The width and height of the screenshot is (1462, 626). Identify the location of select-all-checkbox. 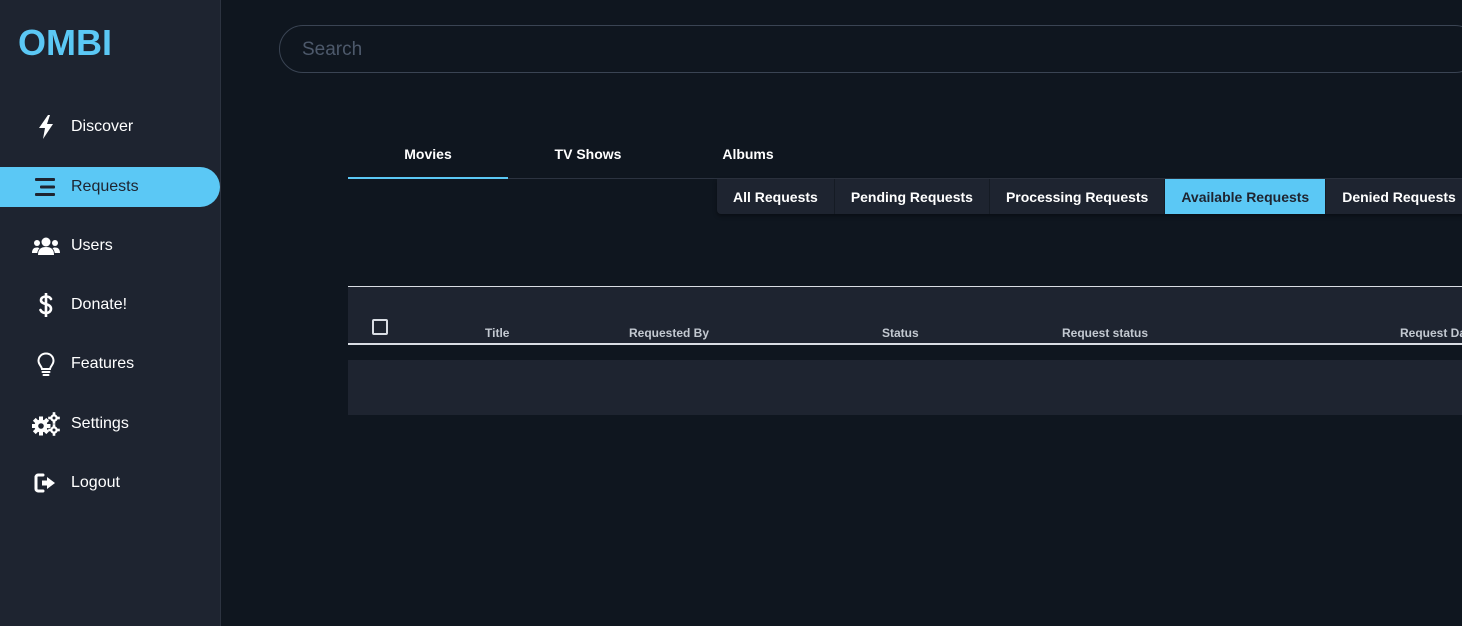
(380, 327).